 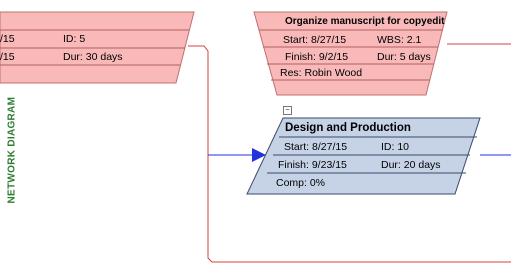 What do you see at coordinates (316, 147) in the screenshot?
I see `main-node-start: Start: 8/27/15` at bounding box center [316, 147].